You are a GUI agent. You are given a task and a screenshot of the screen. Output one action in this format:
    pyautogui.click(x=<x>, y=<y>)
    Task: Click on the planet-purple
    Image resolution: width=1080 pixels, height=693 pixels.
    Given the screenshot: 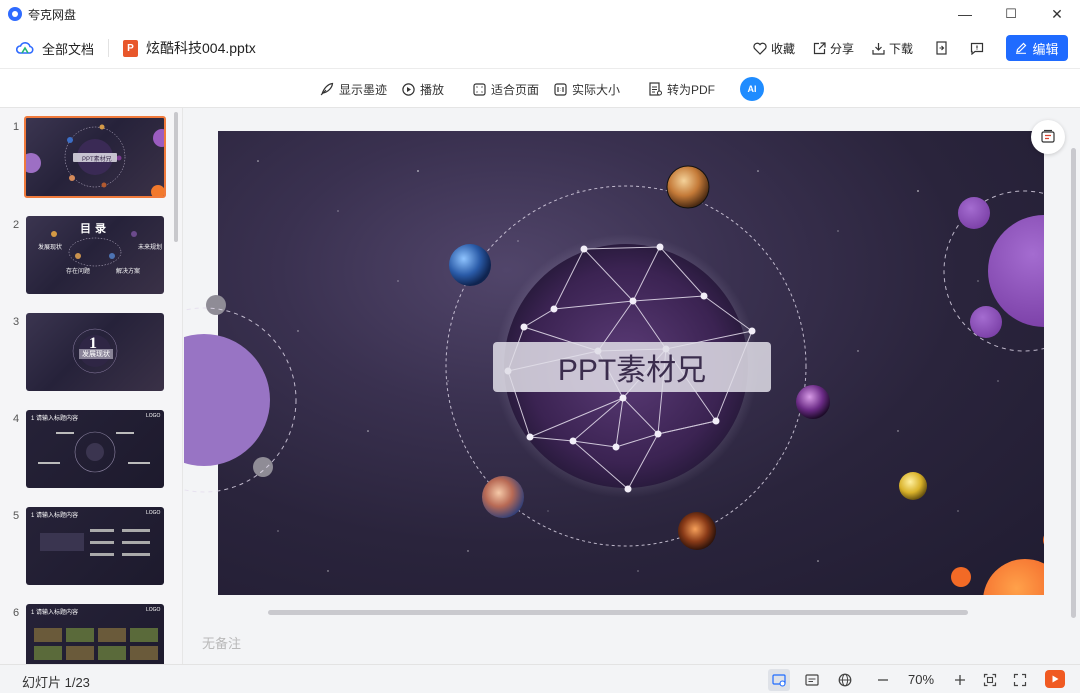 What is the action you would take?
    pyautogui.click(x=813, y=402)
    